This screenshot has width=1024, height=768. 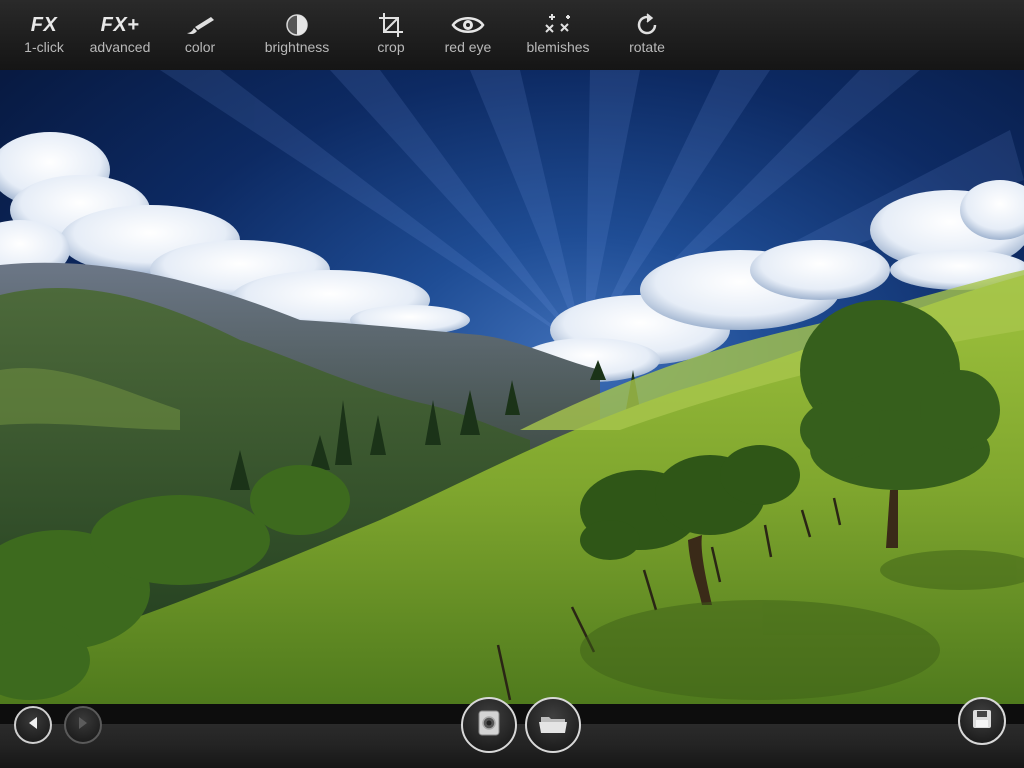 I want to click on edit-toolbar: FX 1-click FX+ advanced color brightness, so click(x=512, y=35).